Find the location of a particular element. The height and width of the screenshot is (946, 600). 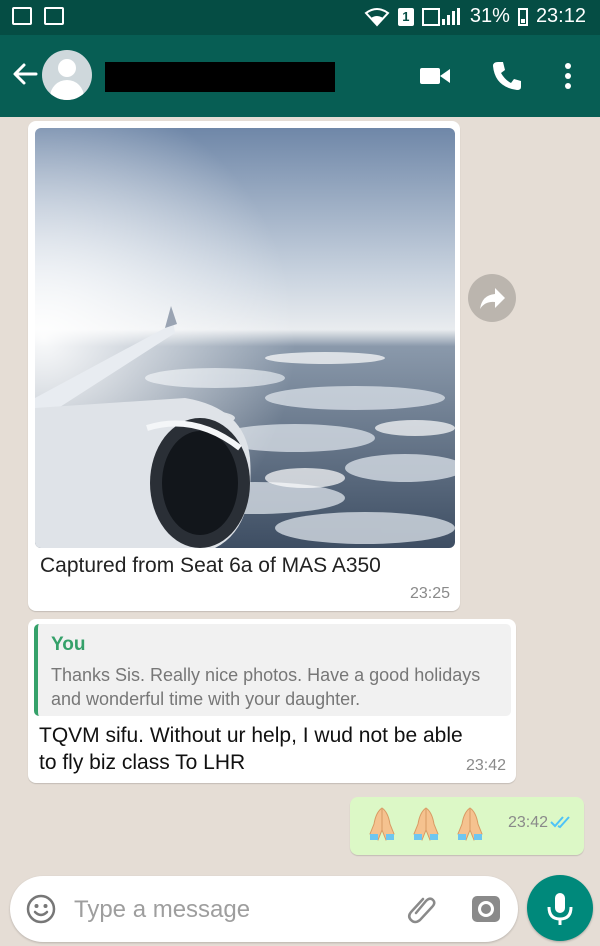

back-arrow-icon is located at coordinates (25, 74).